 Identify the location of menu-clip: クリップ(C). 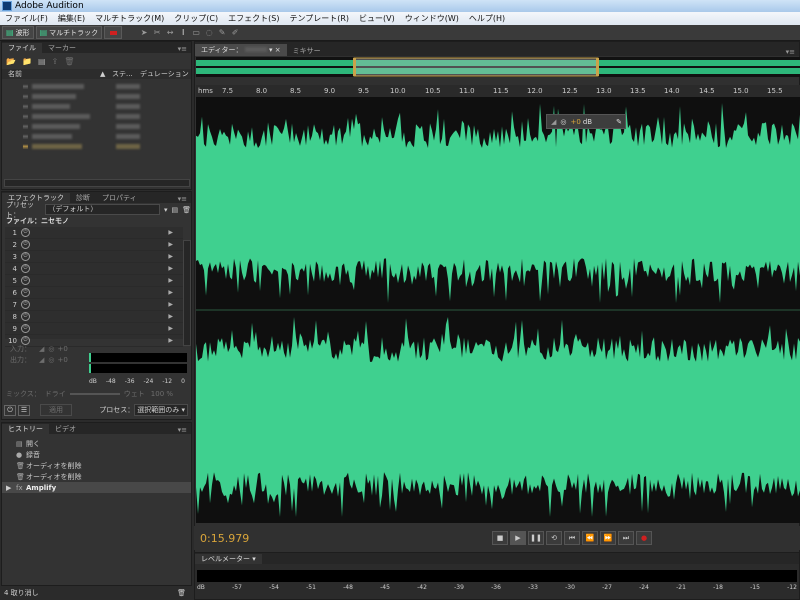
(196, 18).